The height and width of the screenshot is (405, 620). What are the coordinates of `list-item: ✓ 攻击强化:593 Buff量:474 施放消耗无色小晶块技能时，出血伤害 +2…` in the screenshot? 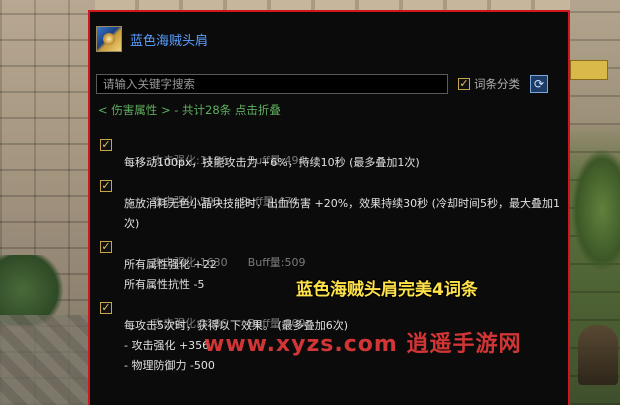 It's located at (331, 206).